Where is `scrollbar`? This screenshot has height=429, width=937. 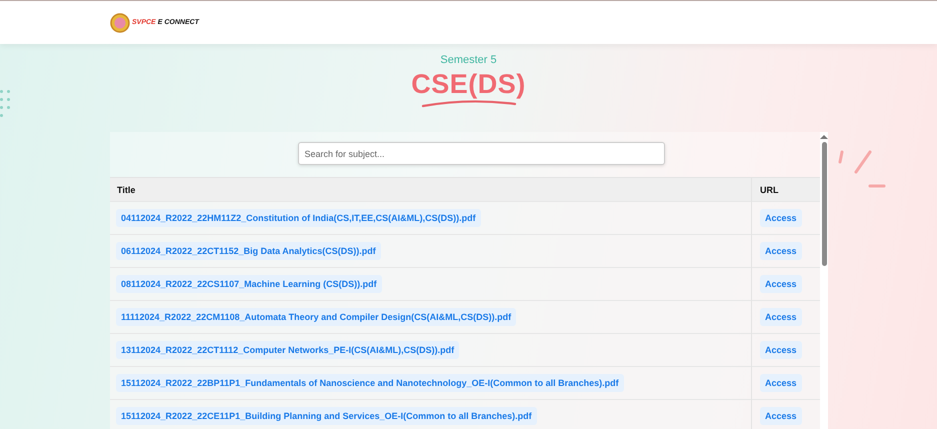
scrollbar is located at coordinates (824, 280).